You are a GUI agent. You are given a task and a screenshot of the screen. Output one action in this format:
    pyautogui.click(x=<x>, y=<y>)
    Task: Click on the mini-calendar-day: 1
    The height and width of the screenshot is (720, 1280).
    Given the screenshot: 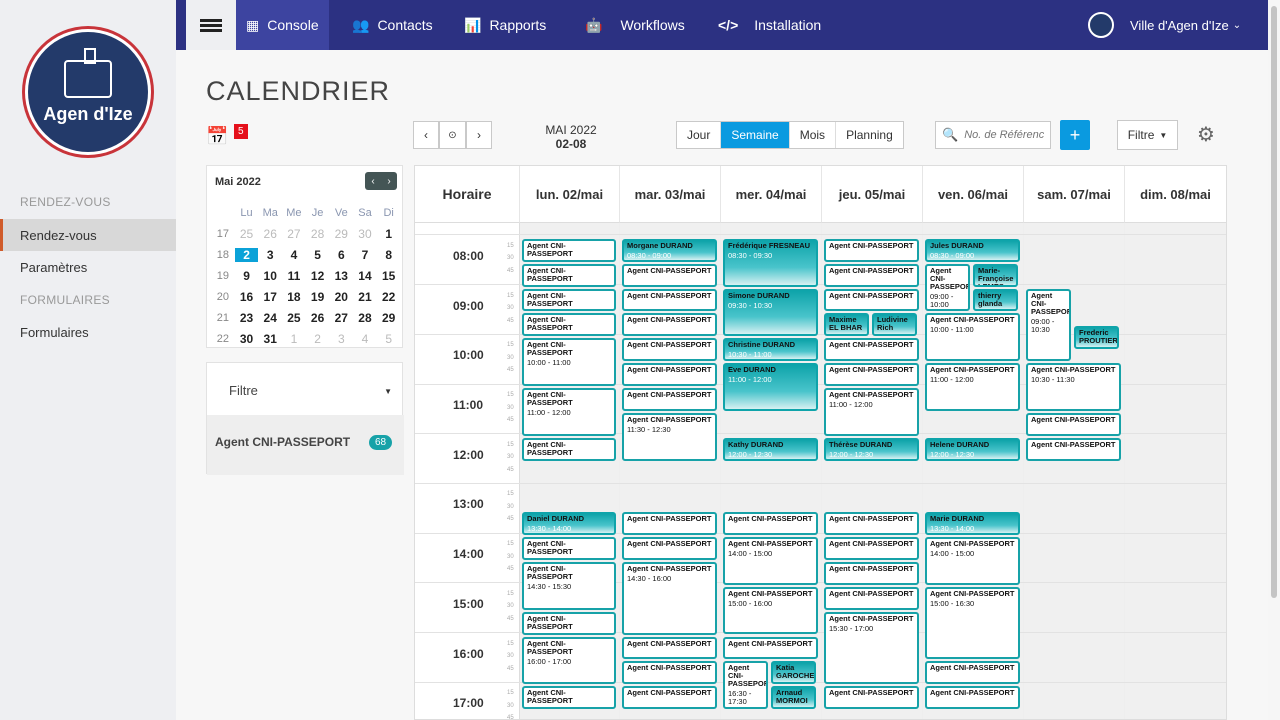 What is the action you would take?
    pyautogui.click(x=389, y=234)
    